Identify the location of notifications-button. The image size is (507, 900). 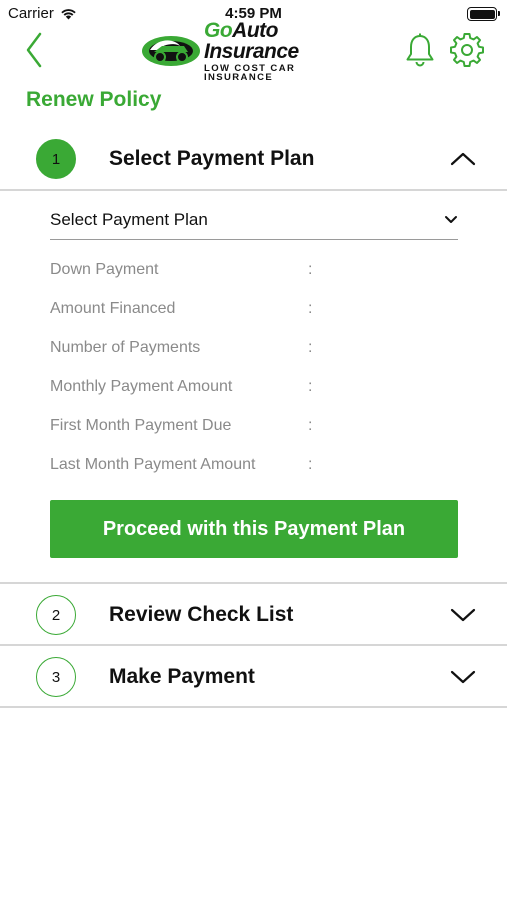
(420, 50).